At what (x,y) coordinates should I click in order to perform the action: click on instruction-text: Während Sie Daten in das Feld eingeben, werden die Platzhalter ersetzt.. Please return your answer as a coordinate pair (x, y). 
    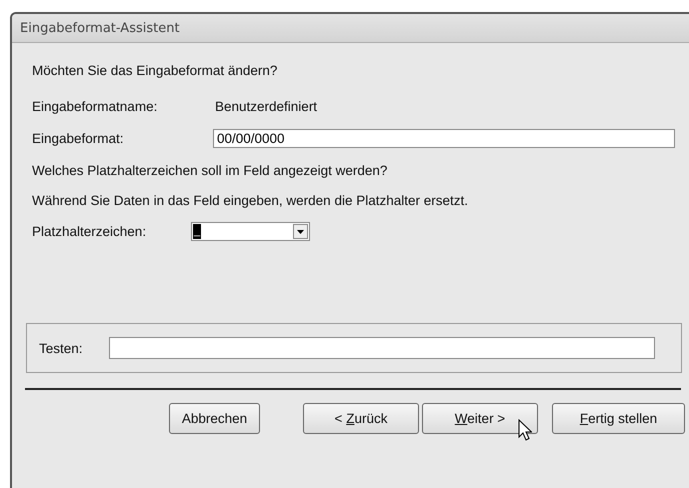
    Looking at the image, I should click on (251, 200).